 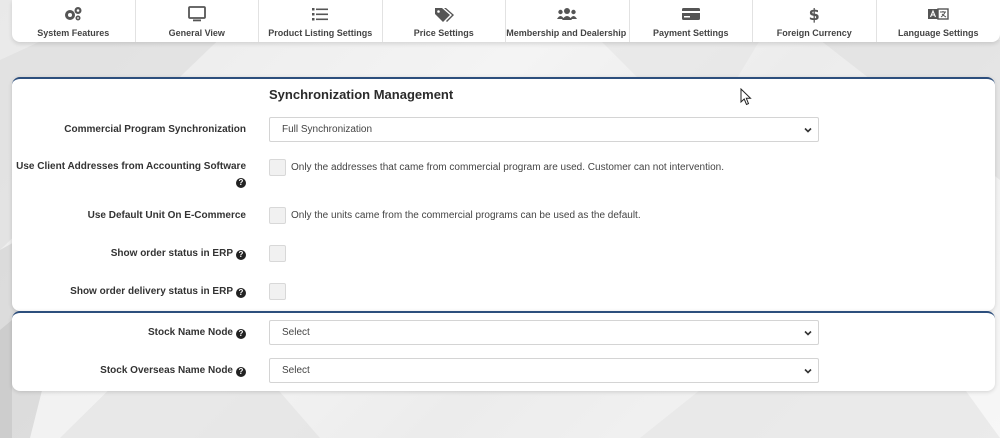 What do you see at coordinates (171, 253) in the screenshot?
I see `order-status-label-text: Show order status in ERP` at bounding box center [171, 253].